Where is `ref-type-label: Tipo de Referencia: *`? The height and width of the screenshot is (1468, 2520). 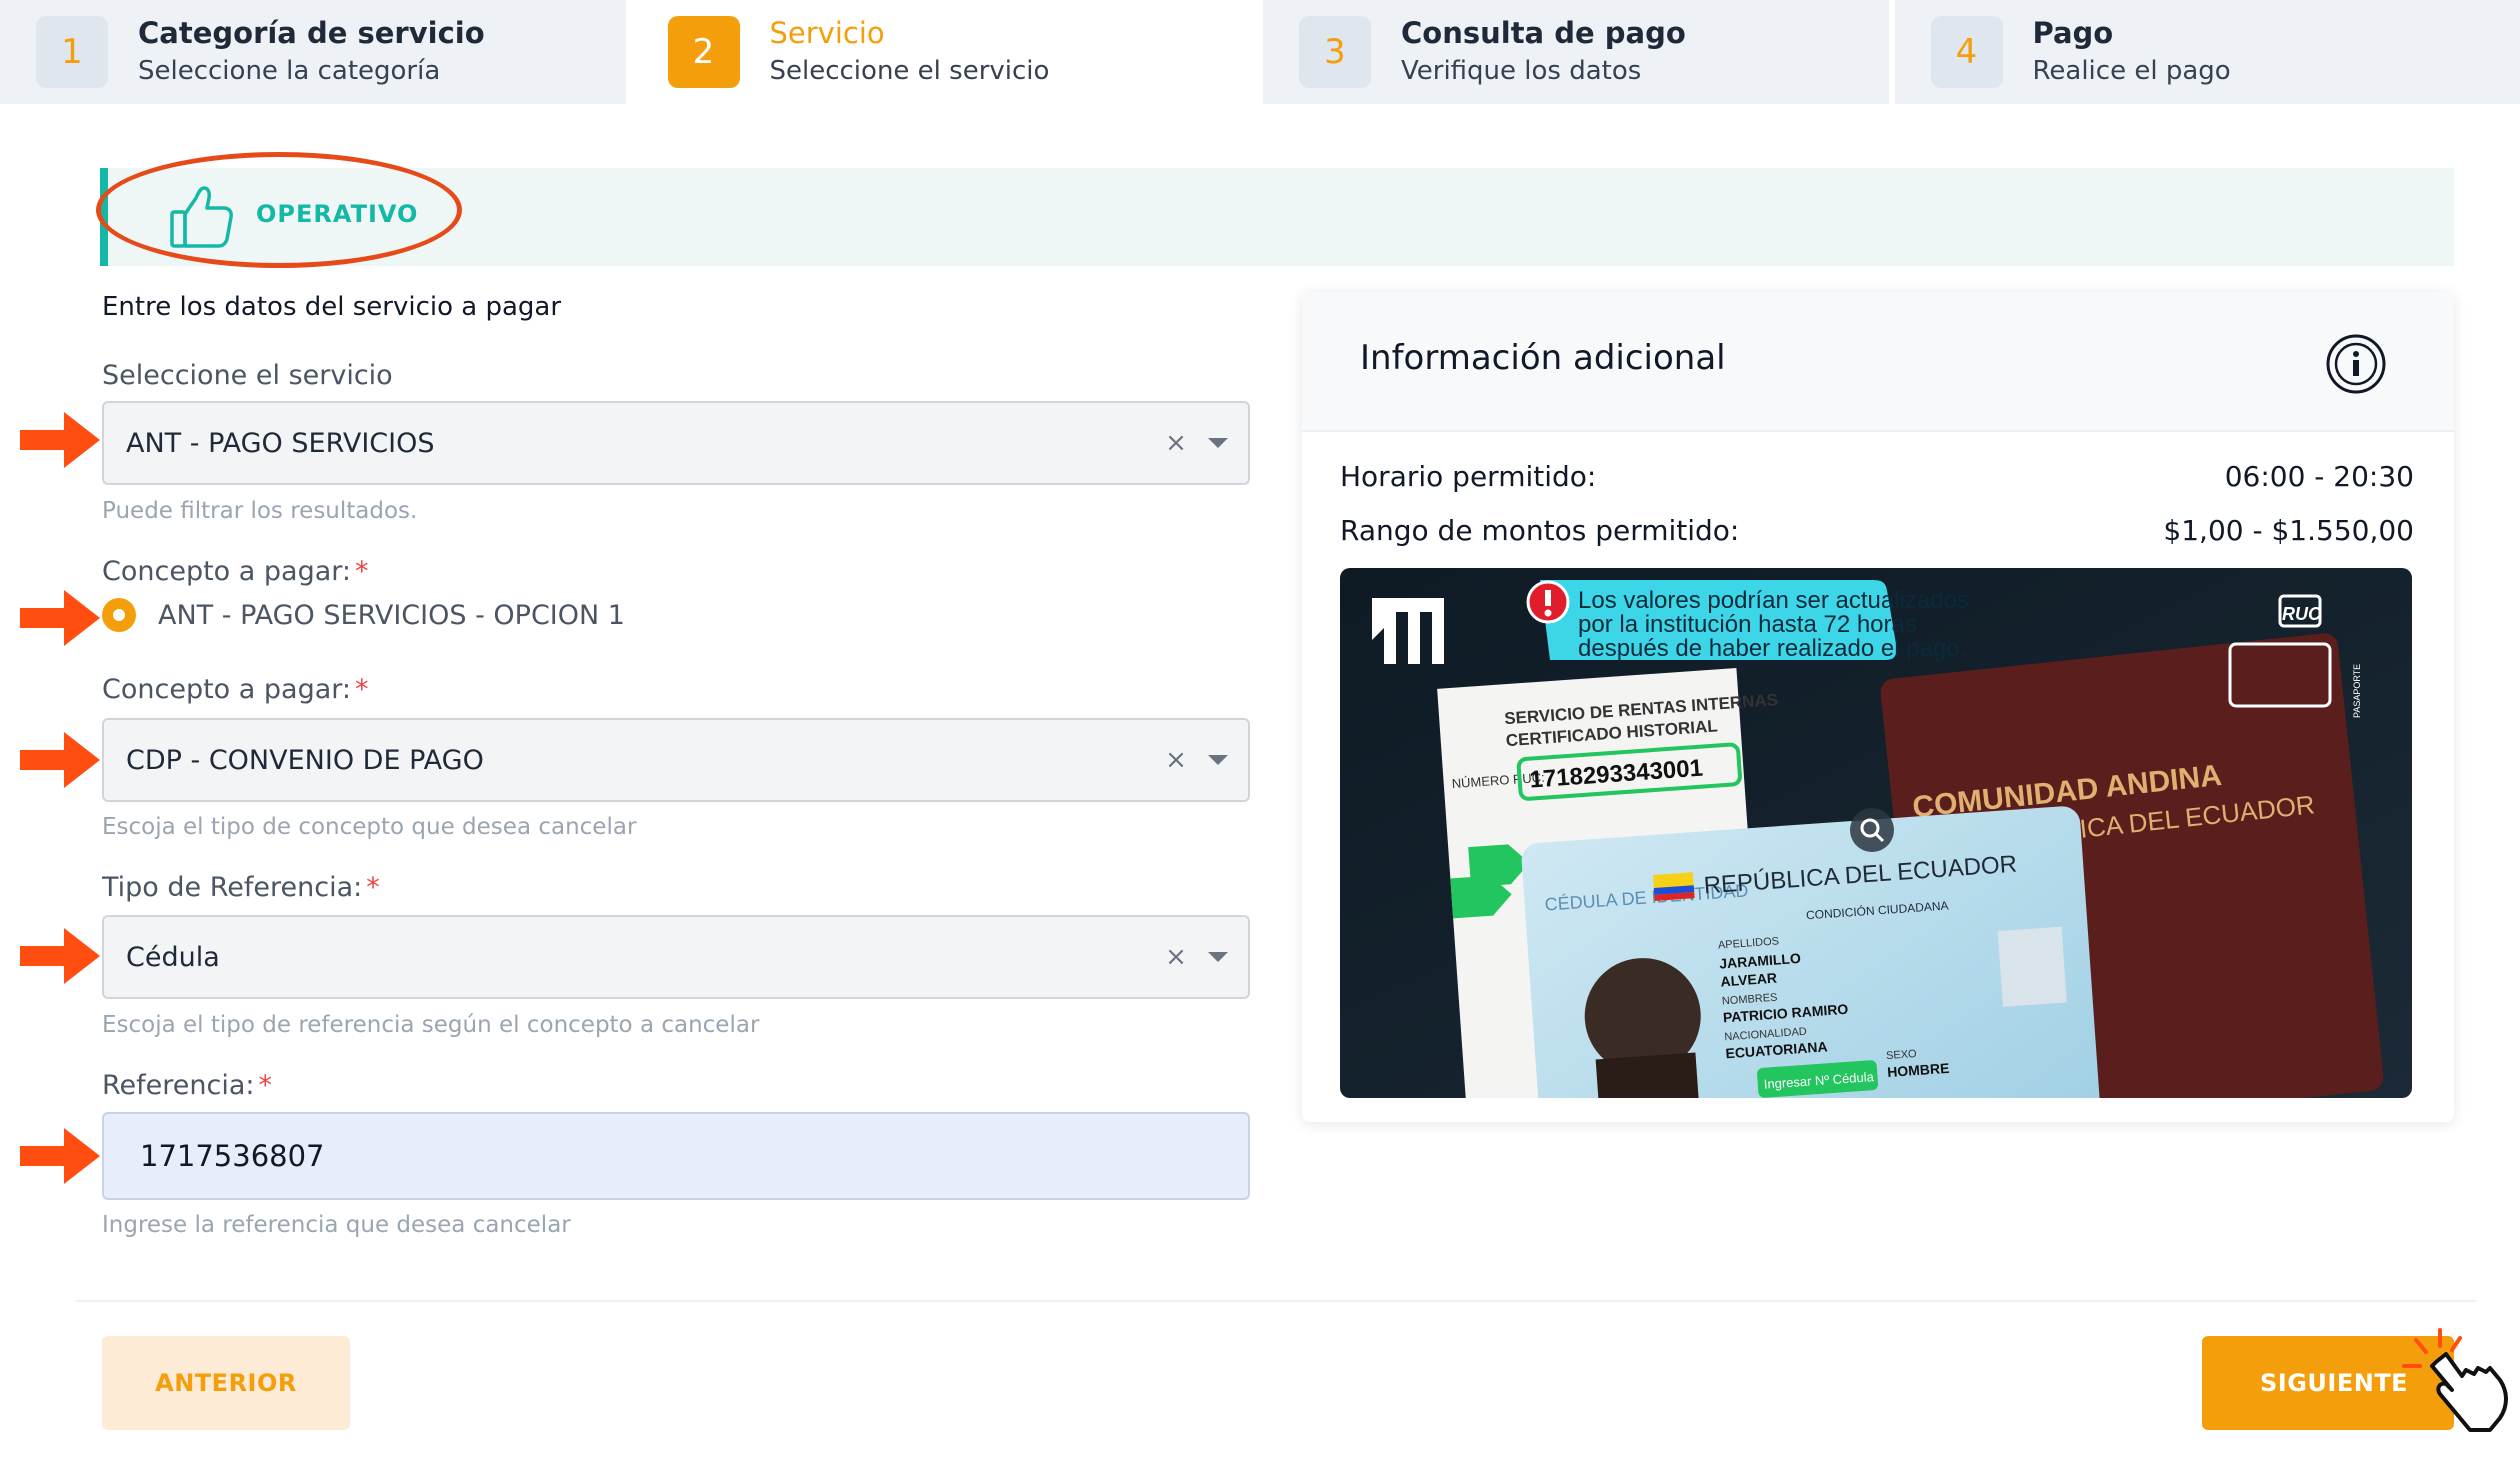 ref-type-label: Tipo de Referencia: * is located at coordinates (241, 887).